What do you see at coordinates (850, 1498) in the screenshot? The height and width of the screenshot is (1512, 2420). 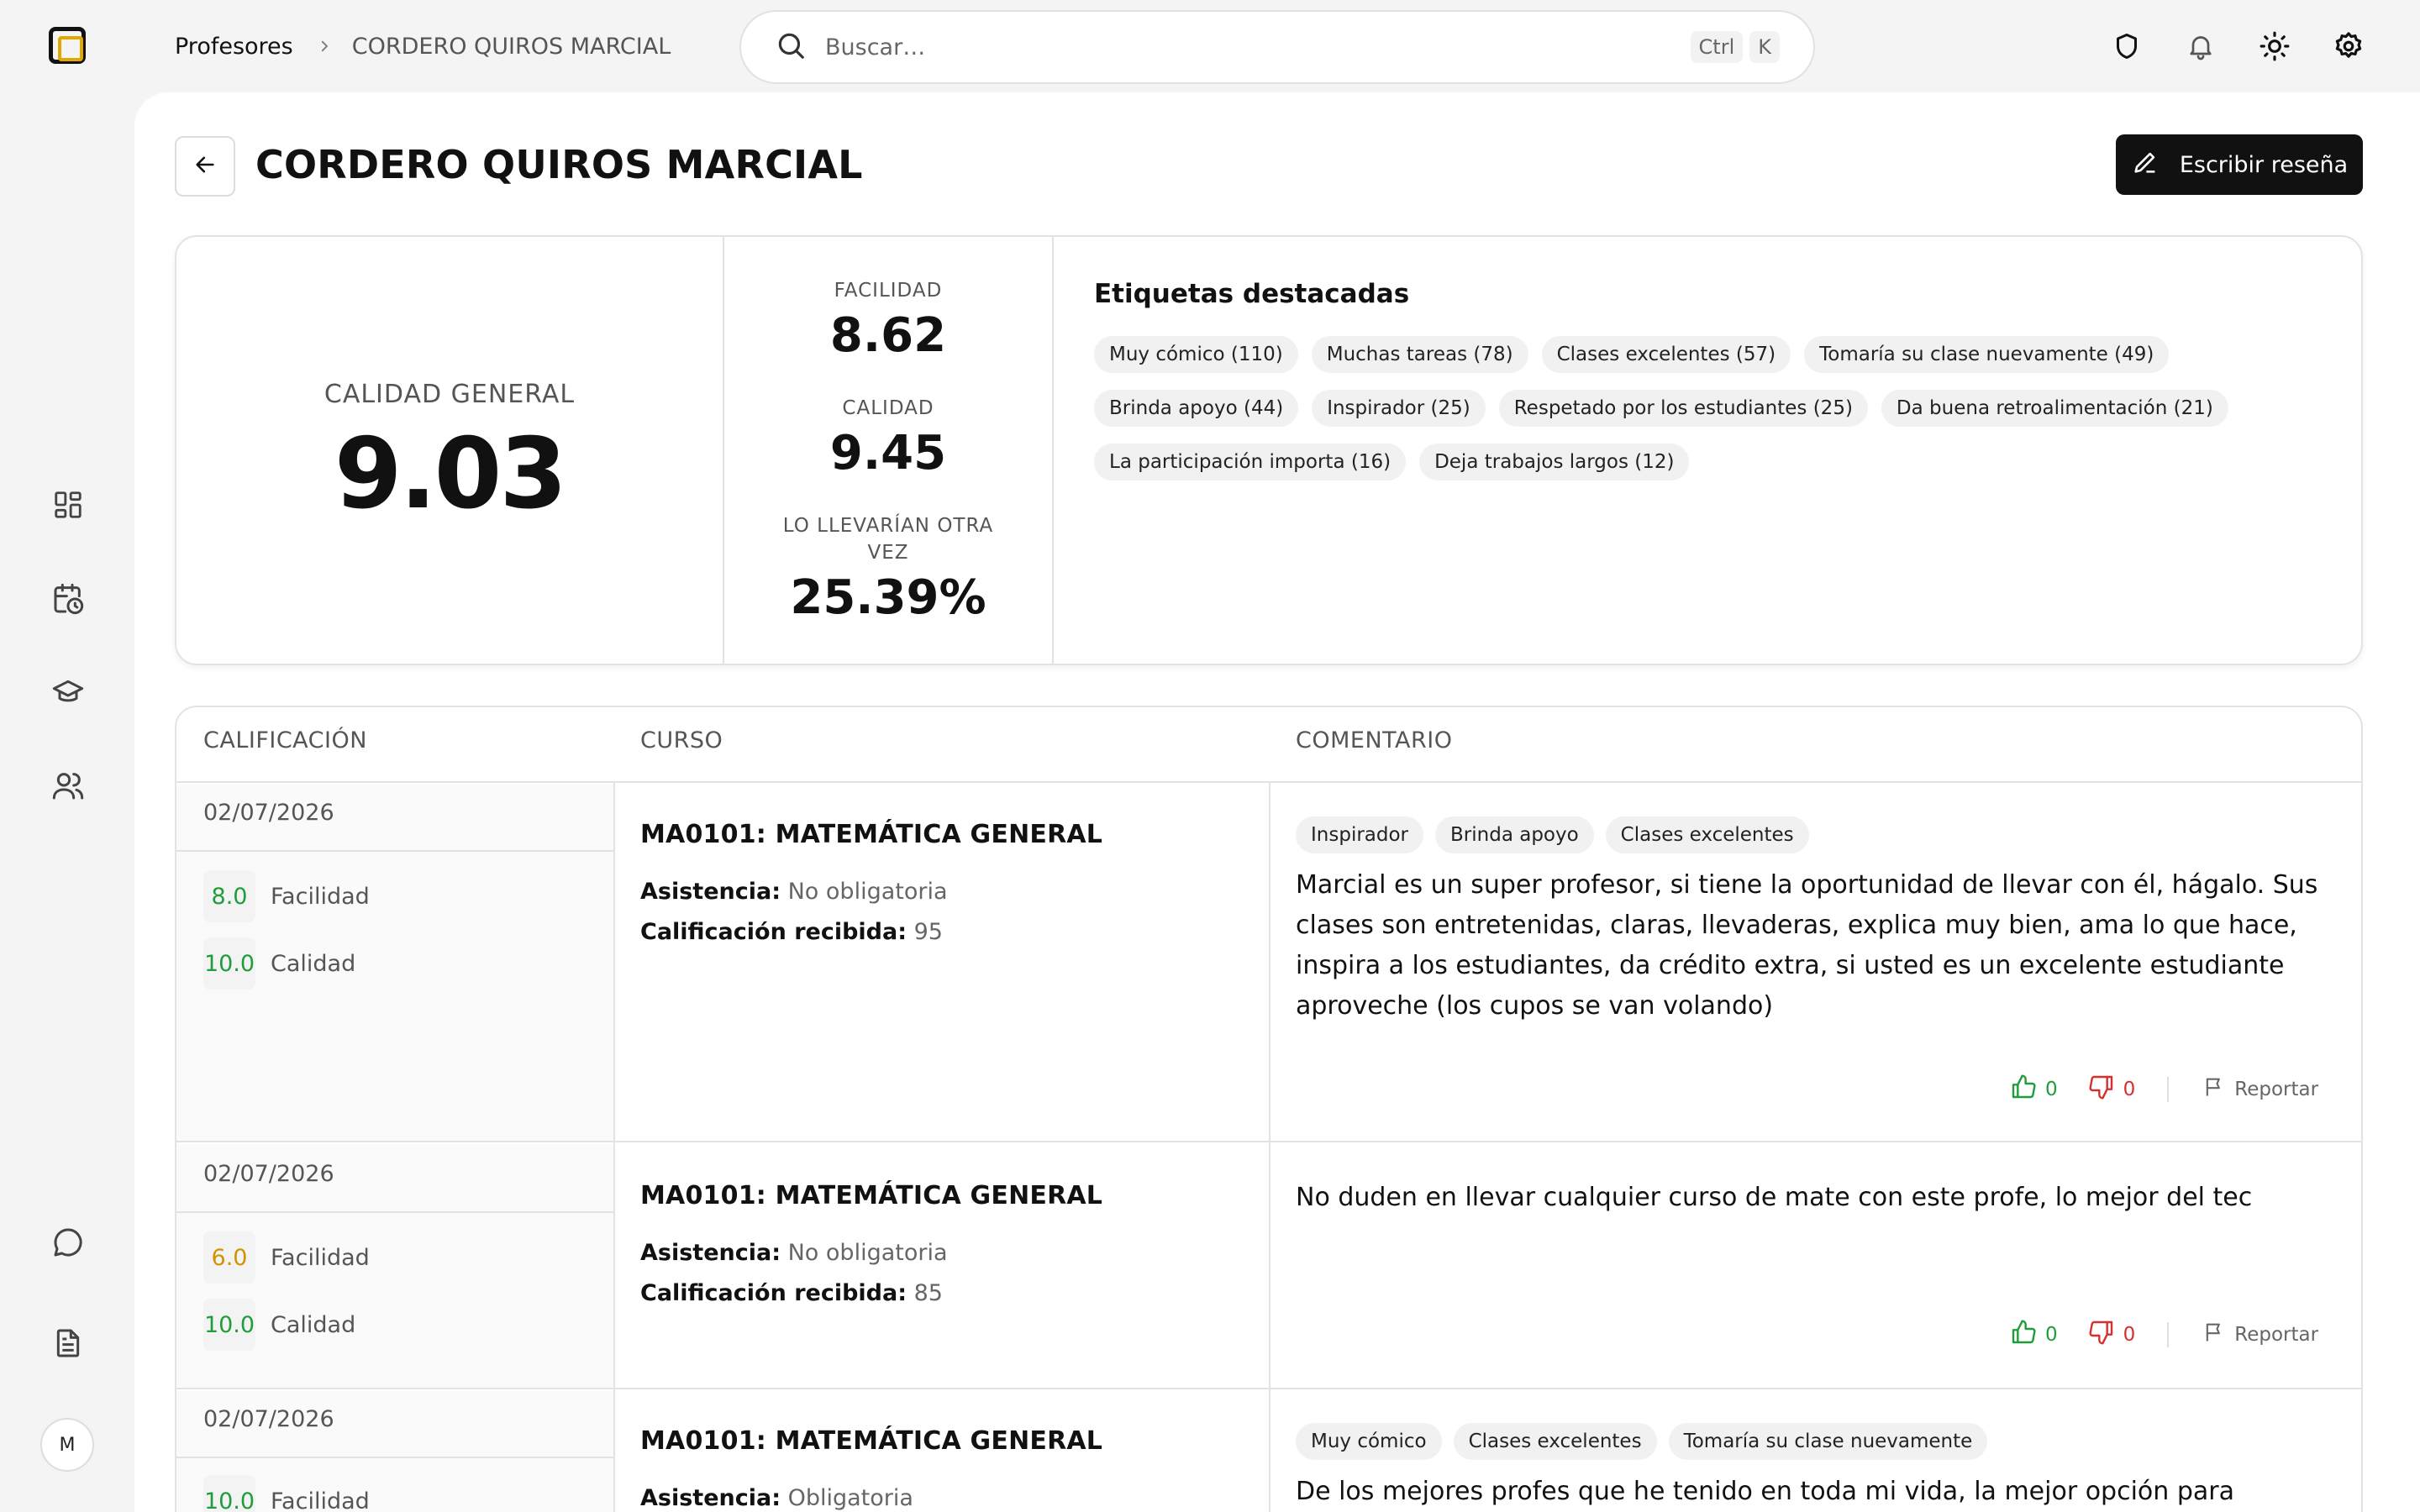 I see `asistencia-value: Obligatoria` at bounding box center [850, 1498].